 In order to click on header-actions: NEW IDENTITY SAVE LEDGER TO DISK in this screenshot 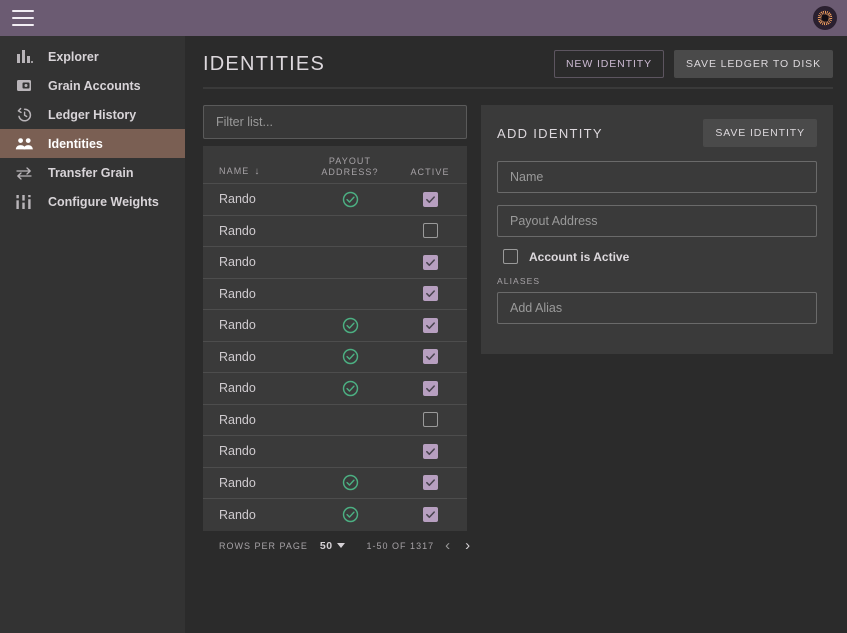, I will do `click(693, 64)`.